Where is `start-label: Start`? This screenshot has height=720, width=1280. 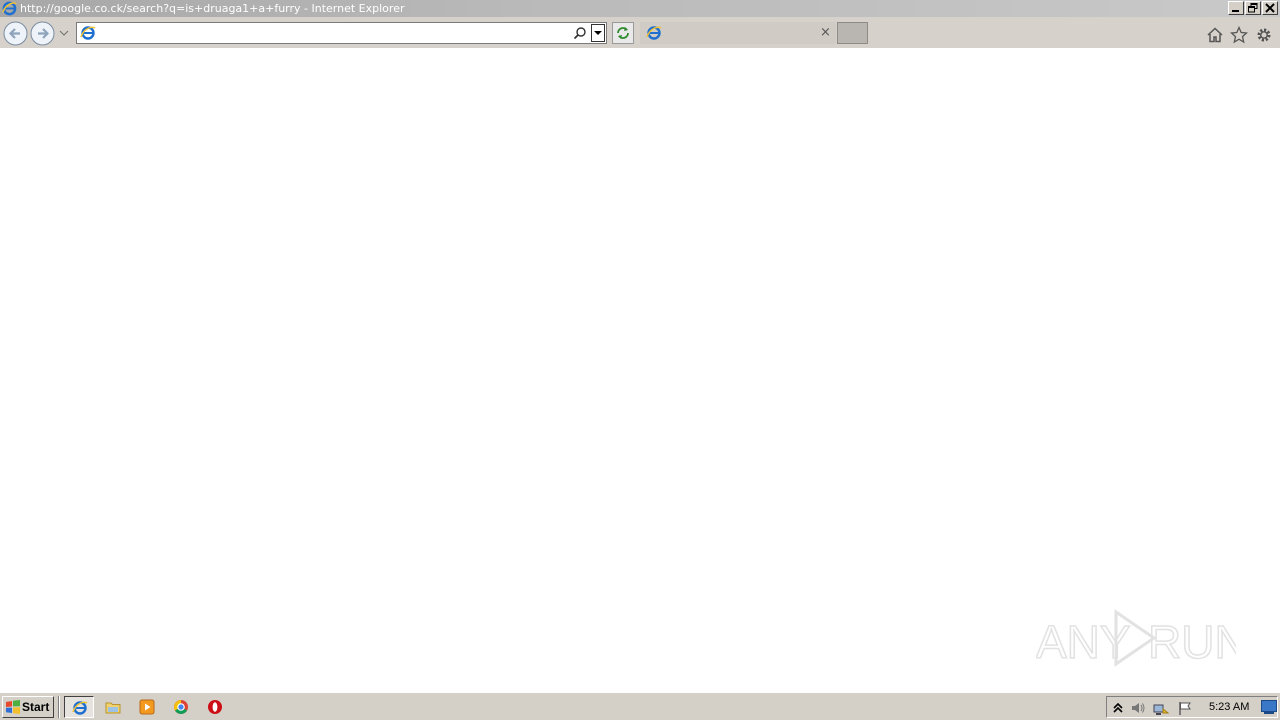
start-label: Start is located at coordinates (36, 707).